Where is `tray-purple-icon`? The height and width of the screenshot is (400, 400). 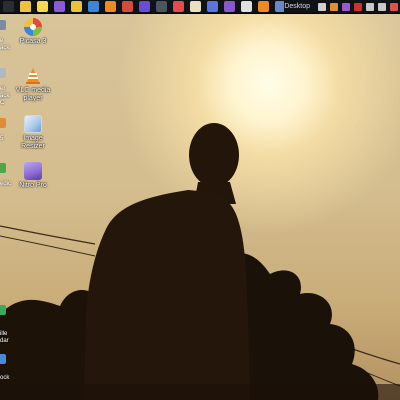
tray-purple-icon is located at coordinates (346, 6).